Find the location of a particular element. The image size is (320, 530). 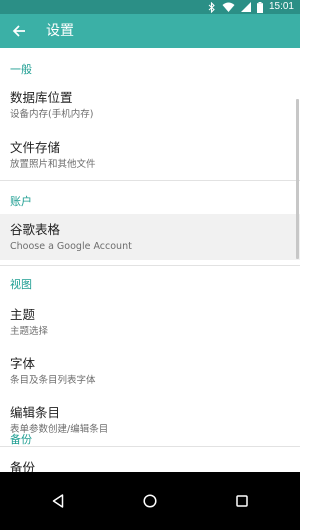

circle-home-icon is located at coordinates (150, 501).